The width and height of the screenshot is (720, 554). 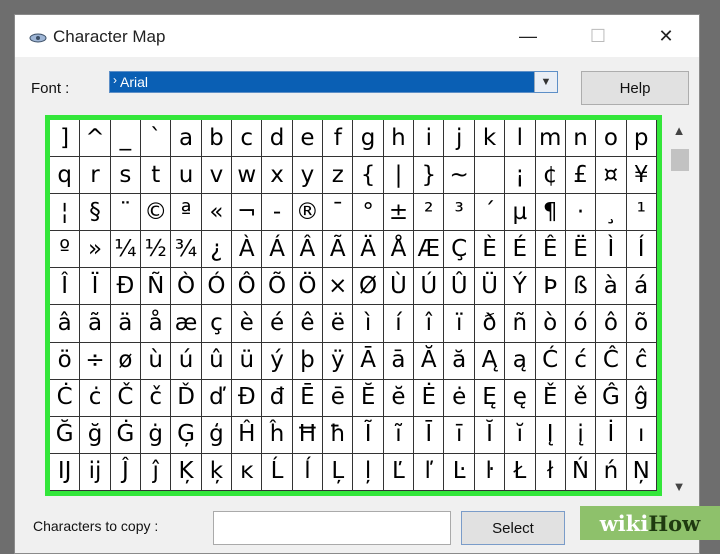 What do you see at coordinates (247, 324) in the screenshot?
I see `character-cell: è` at bounding box center [247, 324].